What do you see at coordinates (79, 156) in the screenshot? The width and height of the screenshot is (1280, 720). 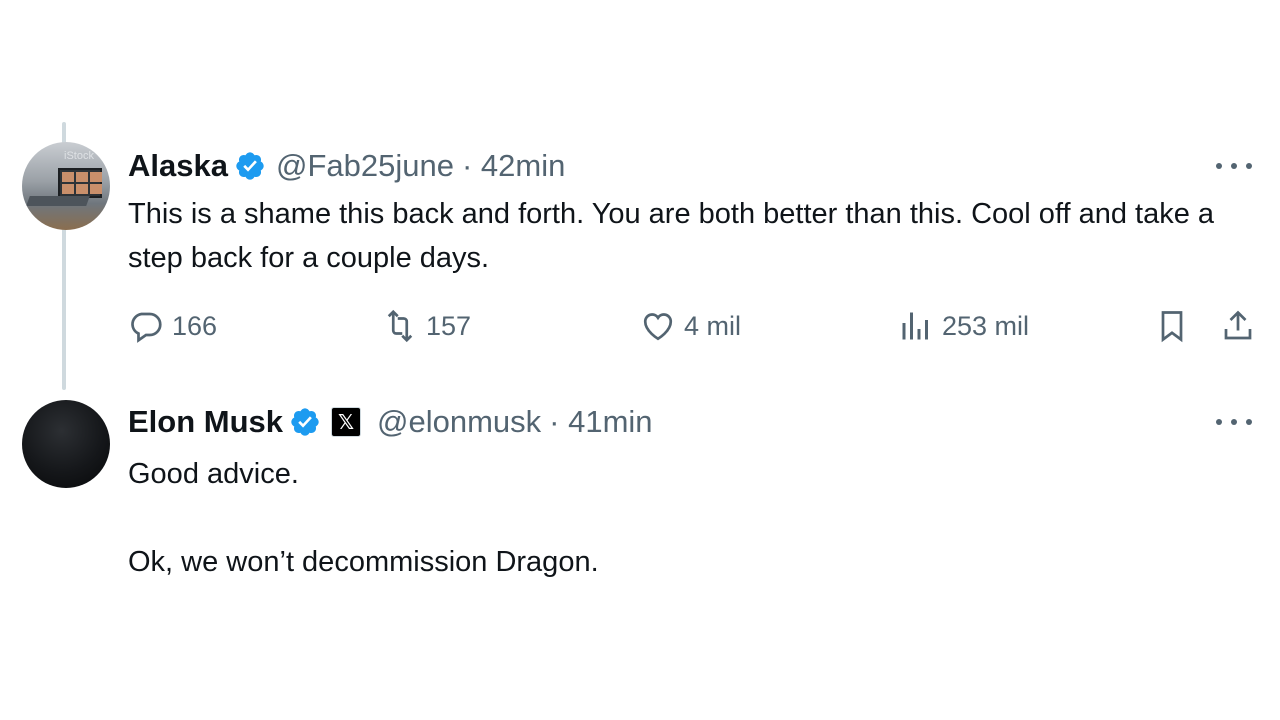 I see `avatar-watermark: iStock` at bounding box center [79, 156].